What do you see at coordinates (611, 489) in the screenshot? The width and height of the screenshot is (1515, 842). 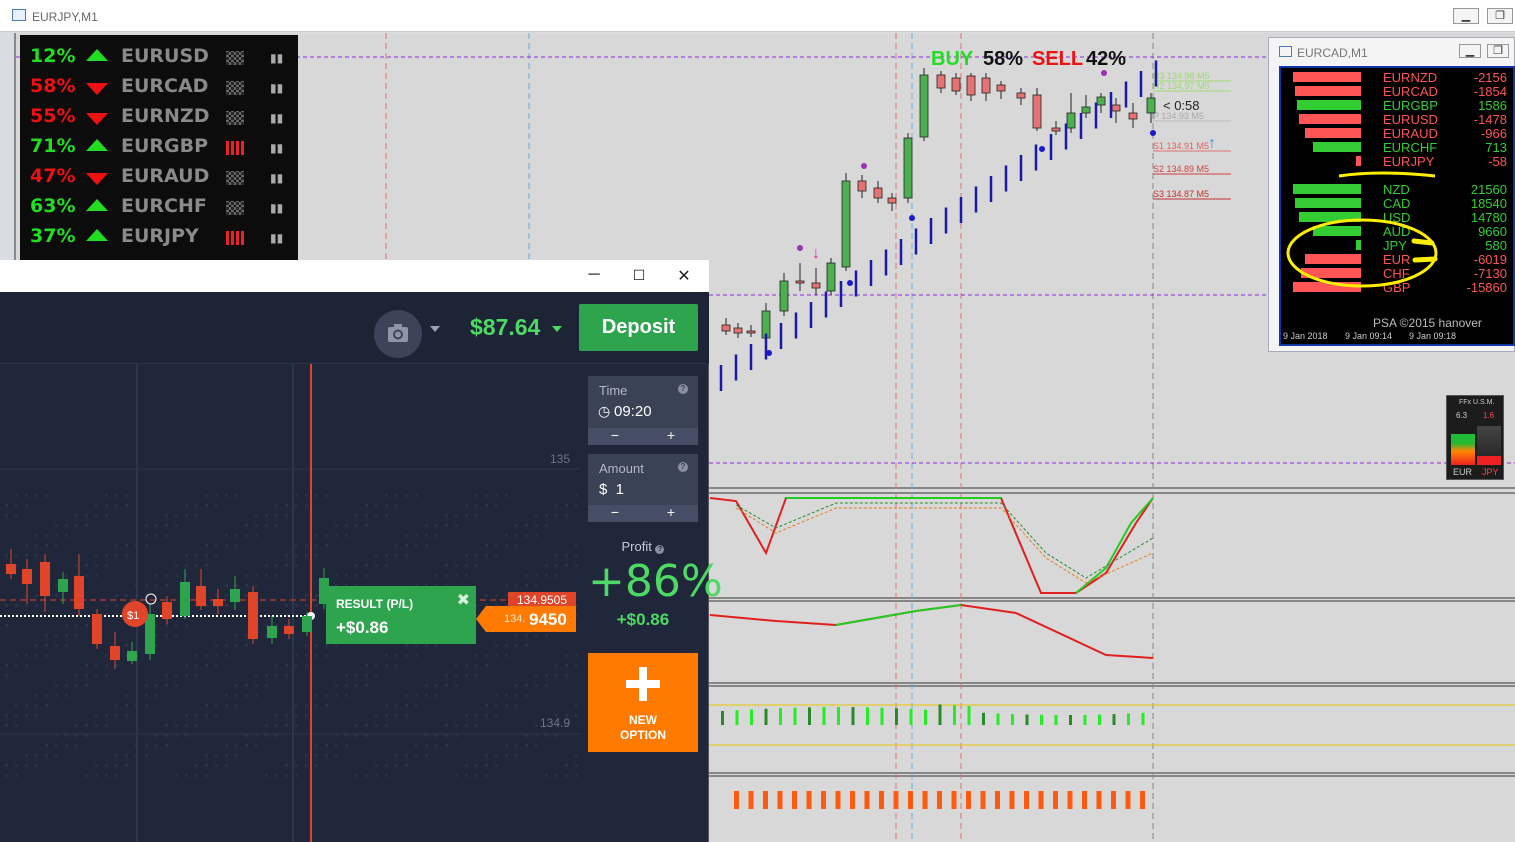 I see `amount-value: $ 1` at bounding box center [611, 489].